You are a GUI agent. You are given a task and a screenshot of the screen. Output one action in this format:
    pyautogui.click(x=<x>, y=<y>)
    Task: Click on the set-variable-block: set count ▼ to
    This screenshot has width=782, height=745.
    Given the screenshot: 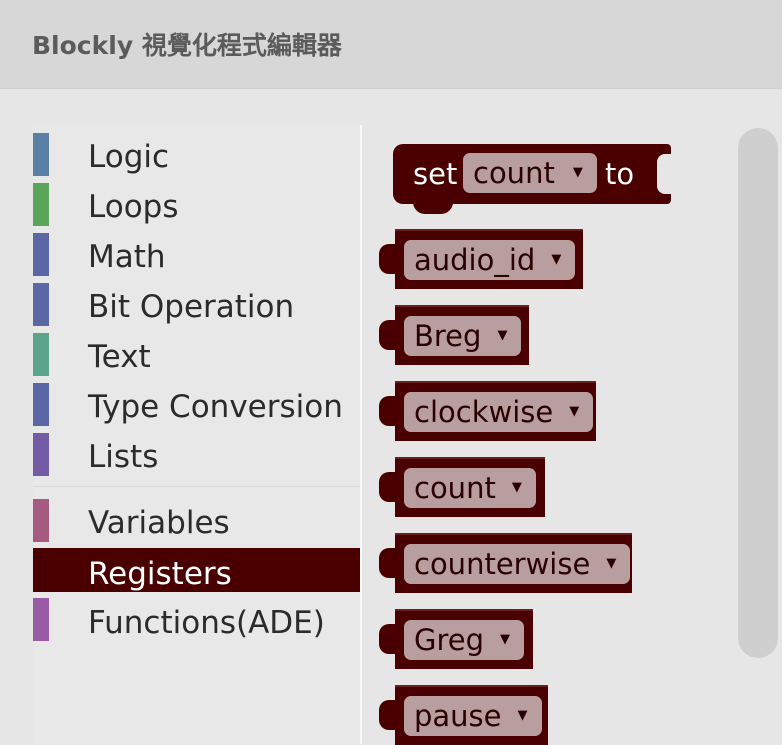 What is the action you would take?
    pyautogui.click(x=533, y=179)
    